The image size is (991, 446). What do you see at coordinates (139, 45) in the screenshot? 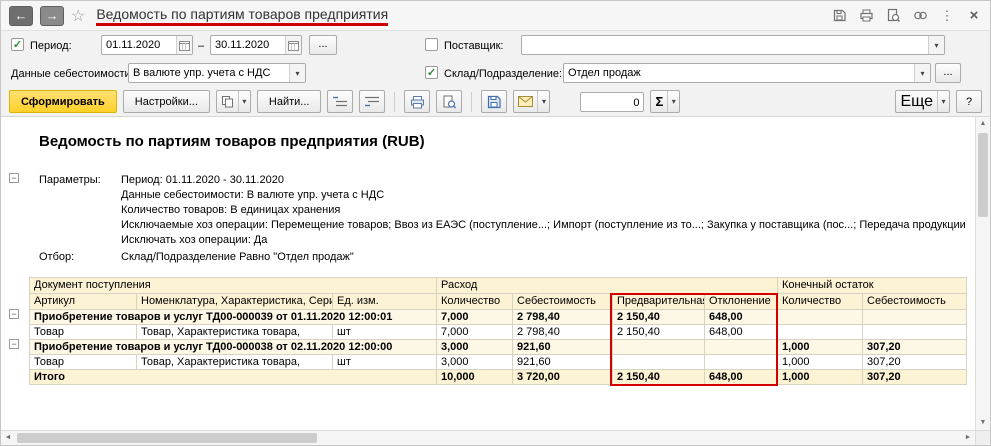
I see `period-from-input` at bounding box center [139, 45].